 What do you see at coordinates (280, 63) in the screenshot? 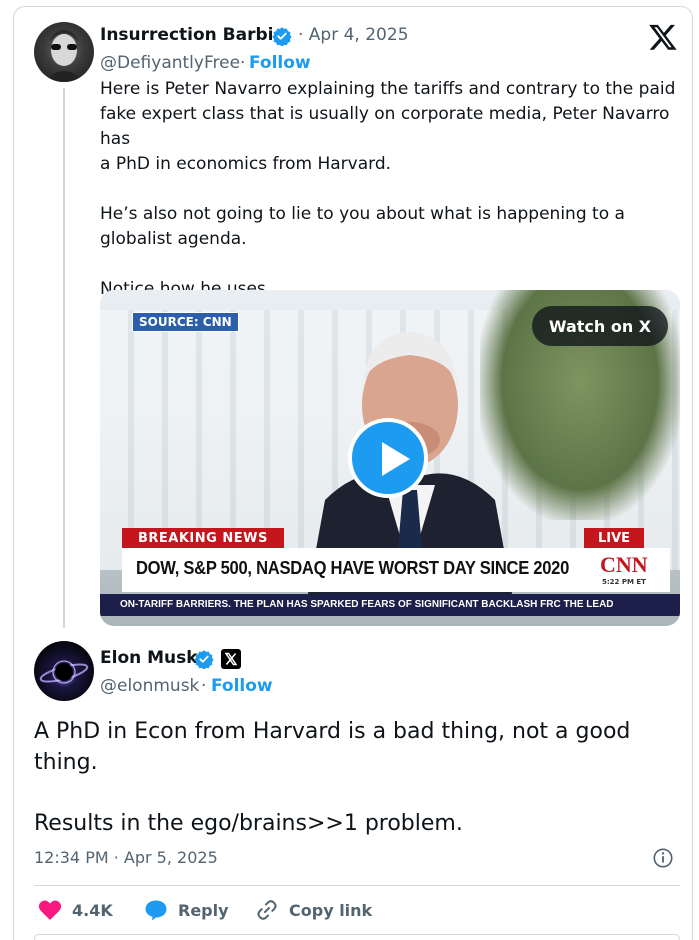
I see `quoted-follow-button: Follow` at bounding box center [280, 63].